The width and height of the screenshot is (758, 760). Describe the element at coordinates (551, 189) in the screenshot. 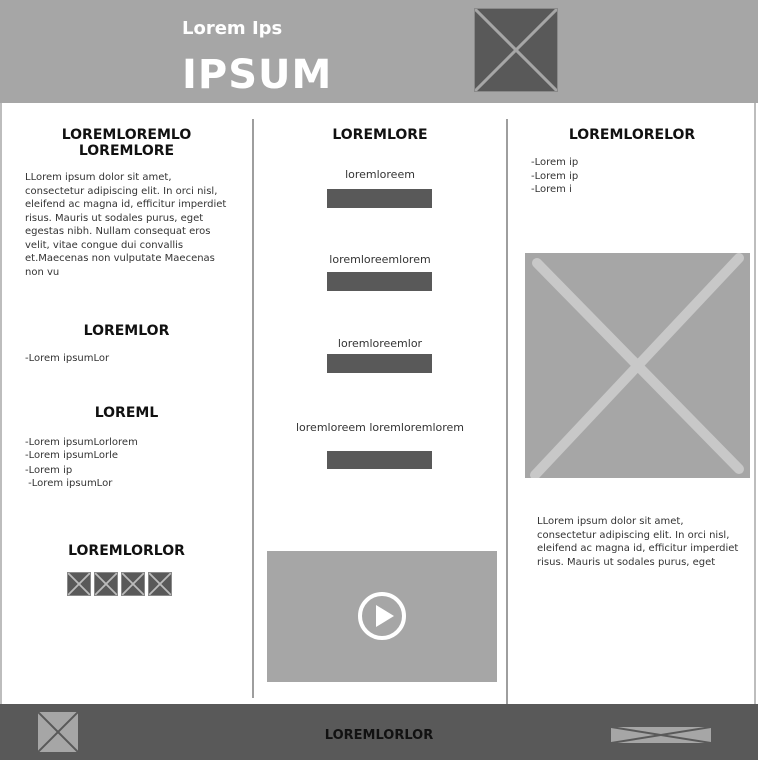

I see `list-item: -Lorem i` at that location.